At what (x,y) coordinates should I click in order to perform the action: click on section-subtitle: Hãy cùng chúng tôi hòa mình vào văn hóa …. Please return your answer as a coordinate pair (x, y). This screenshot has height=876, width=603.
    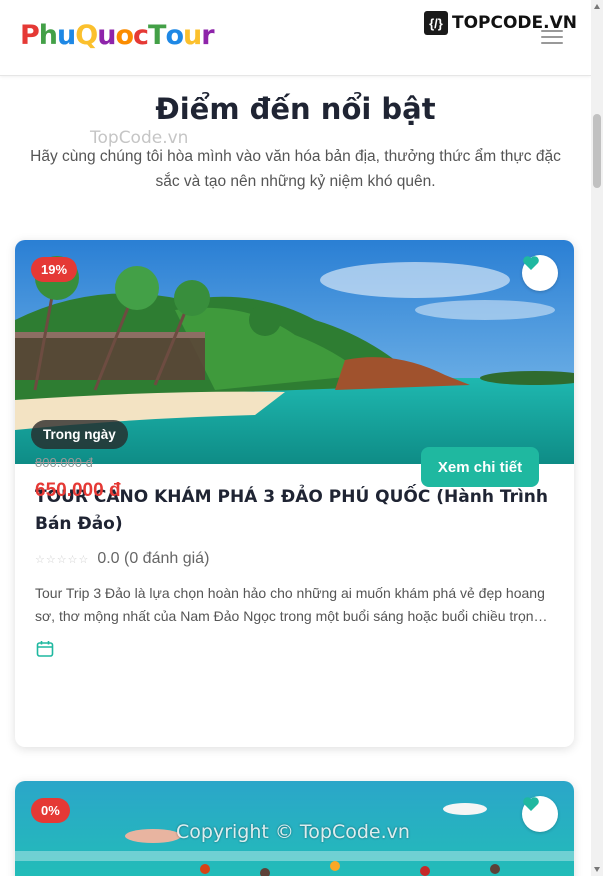
    Looking at the image, I should click on (295, 169).